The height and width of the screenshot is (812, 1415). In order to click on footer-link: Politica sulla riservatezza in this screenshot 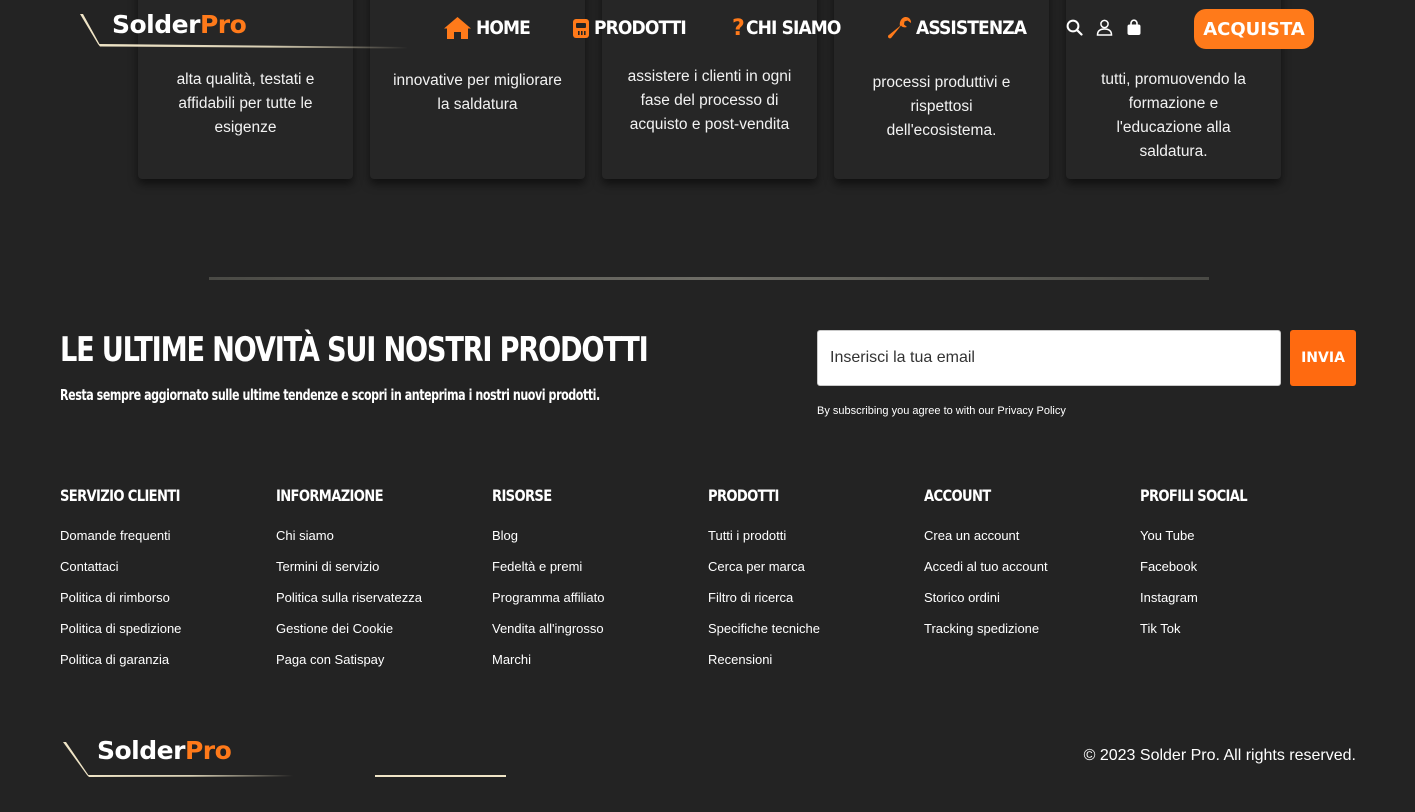, I will do `click(349, 597)`.